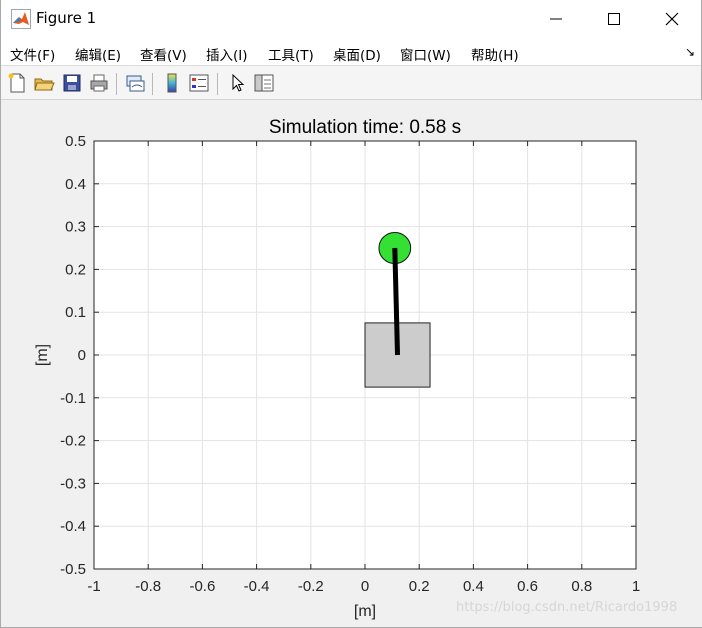  I want to click on minimize-icon, so click(556, 19).